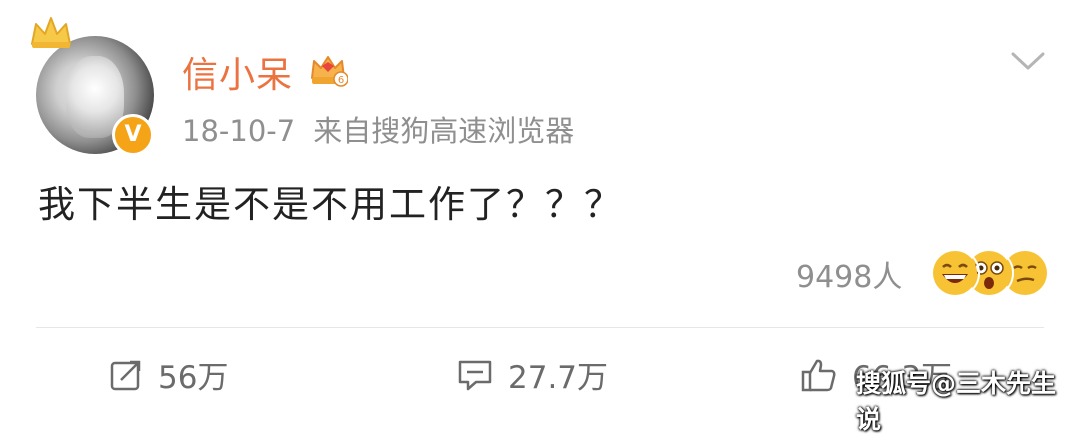 The height and width of the screenshot is (436, 1080). What do you see at coordinates (133, 135) in the screenshot?
I see `verified-badge-icon: V` at bounding box center [133, 135].